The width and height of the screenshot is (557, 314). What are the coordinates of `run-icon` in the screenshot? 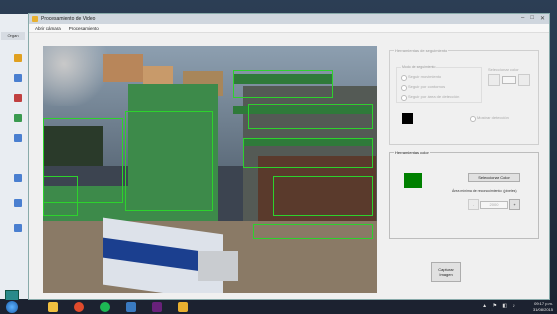 It's located at (18, 178).